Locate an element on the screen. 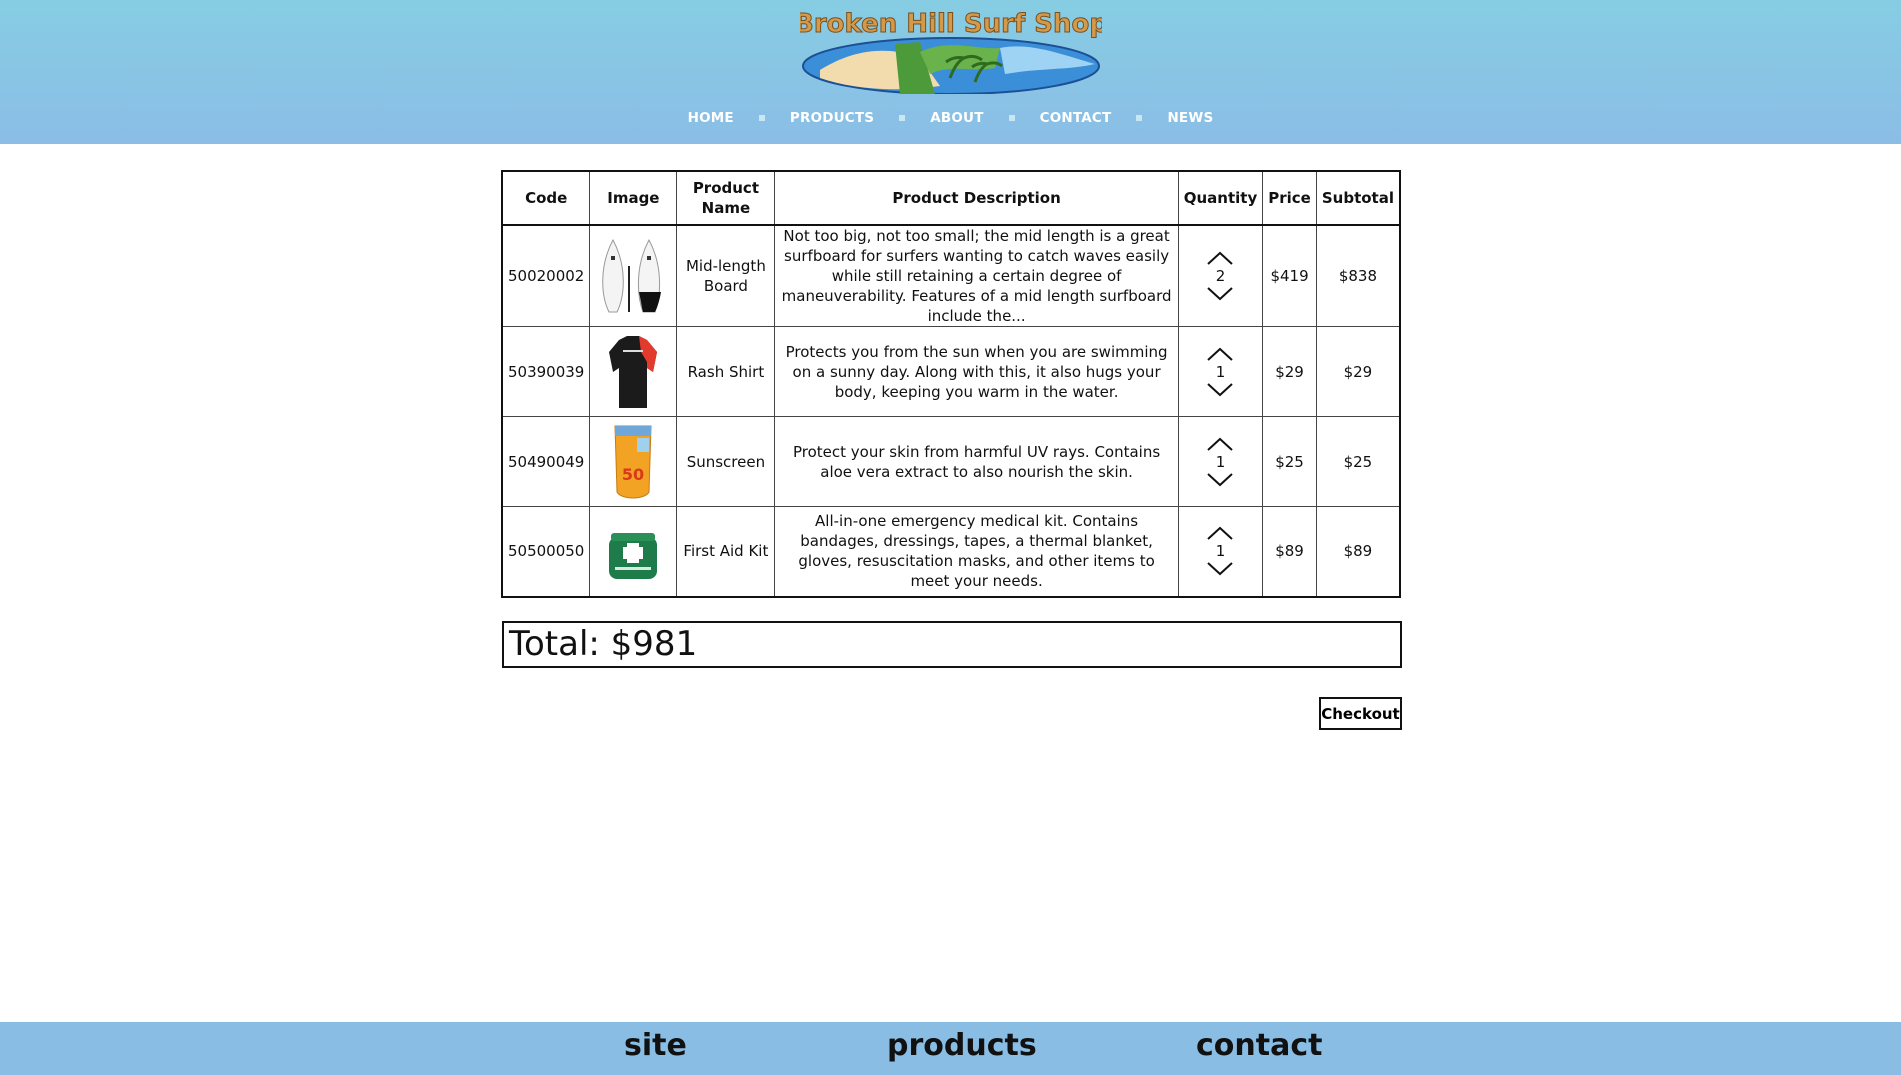  quantity-value: 2 is located at coordinates (1220, 276).